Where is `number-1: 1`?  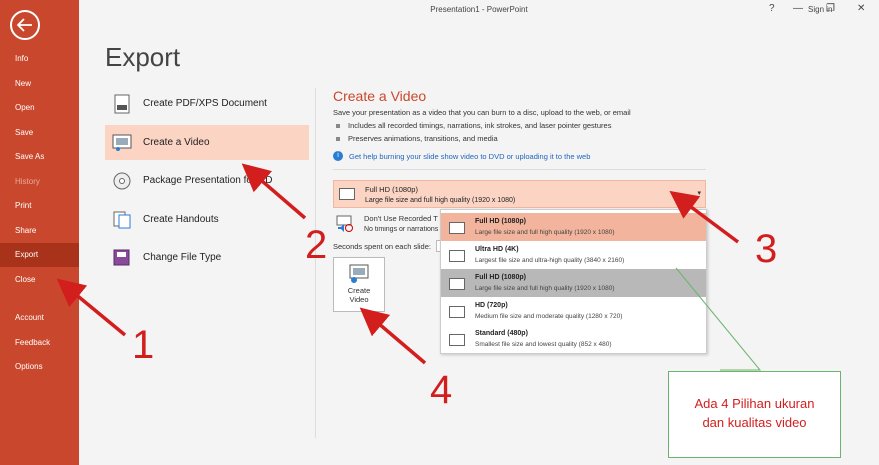 number-1: 1 is located at coordinates (143, 345).